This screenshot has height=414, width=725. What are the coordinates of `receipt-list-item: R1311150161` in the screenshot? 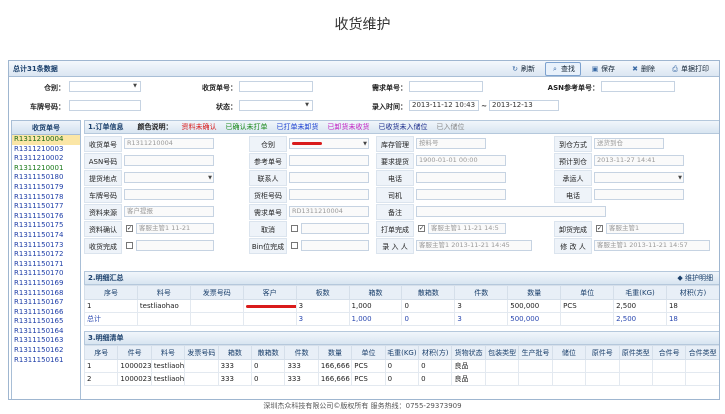 It's located at (46, 361).